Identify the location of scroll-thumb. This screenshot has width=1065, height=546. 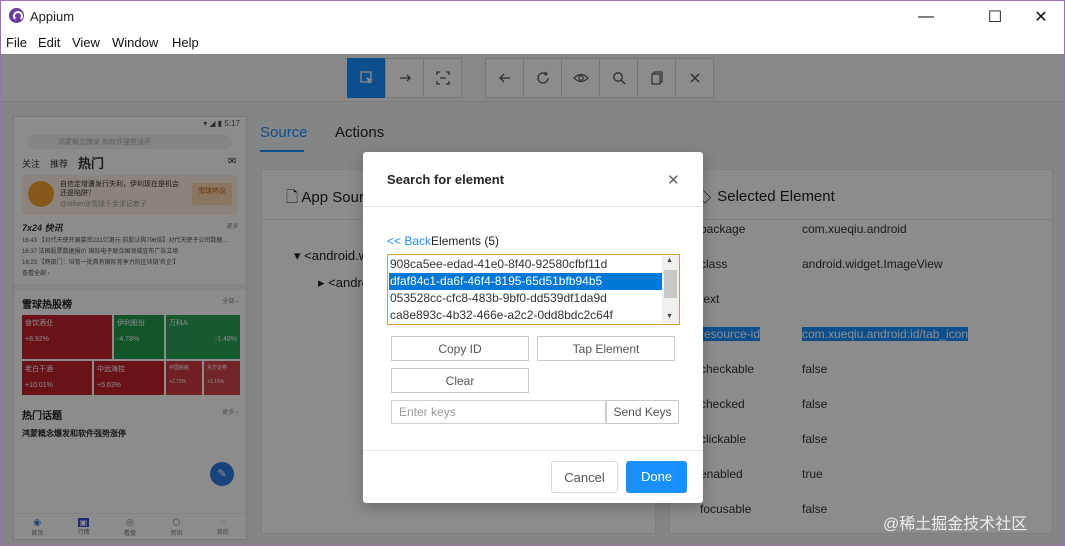
(670, 284).